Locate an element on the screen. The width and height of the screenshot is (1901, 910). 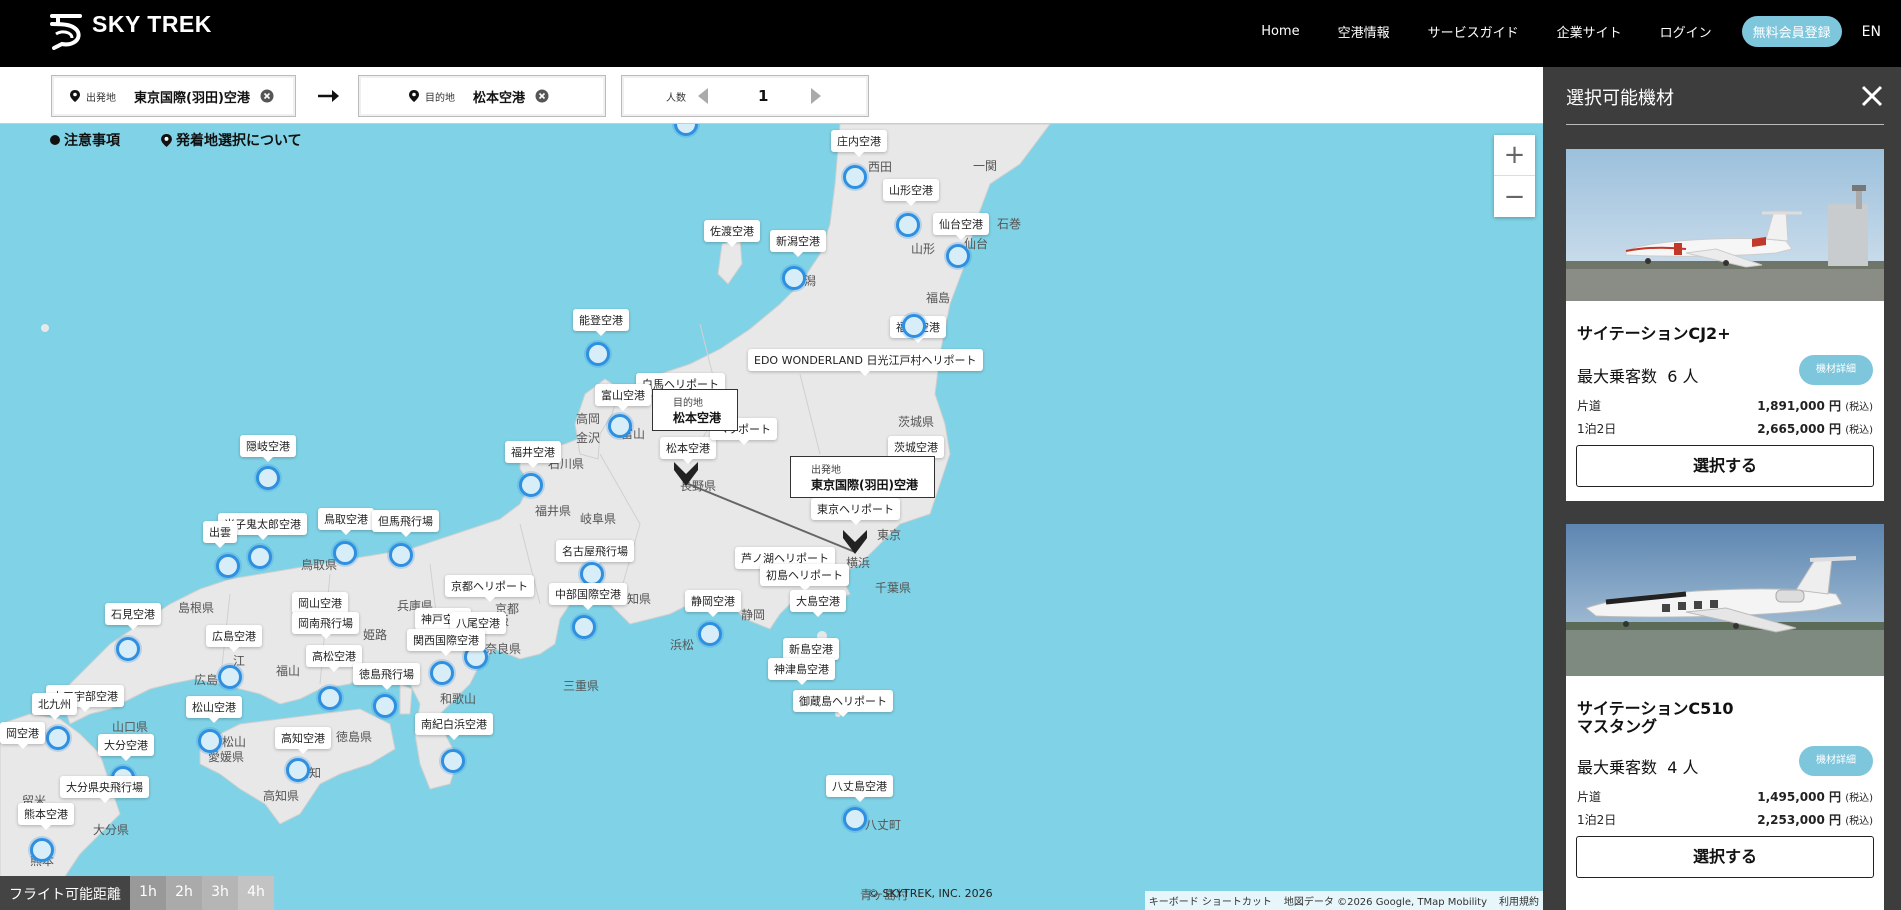
keyboard-shortcuts-link: キーボード ショートカット is located at coordinates (1210, 900).